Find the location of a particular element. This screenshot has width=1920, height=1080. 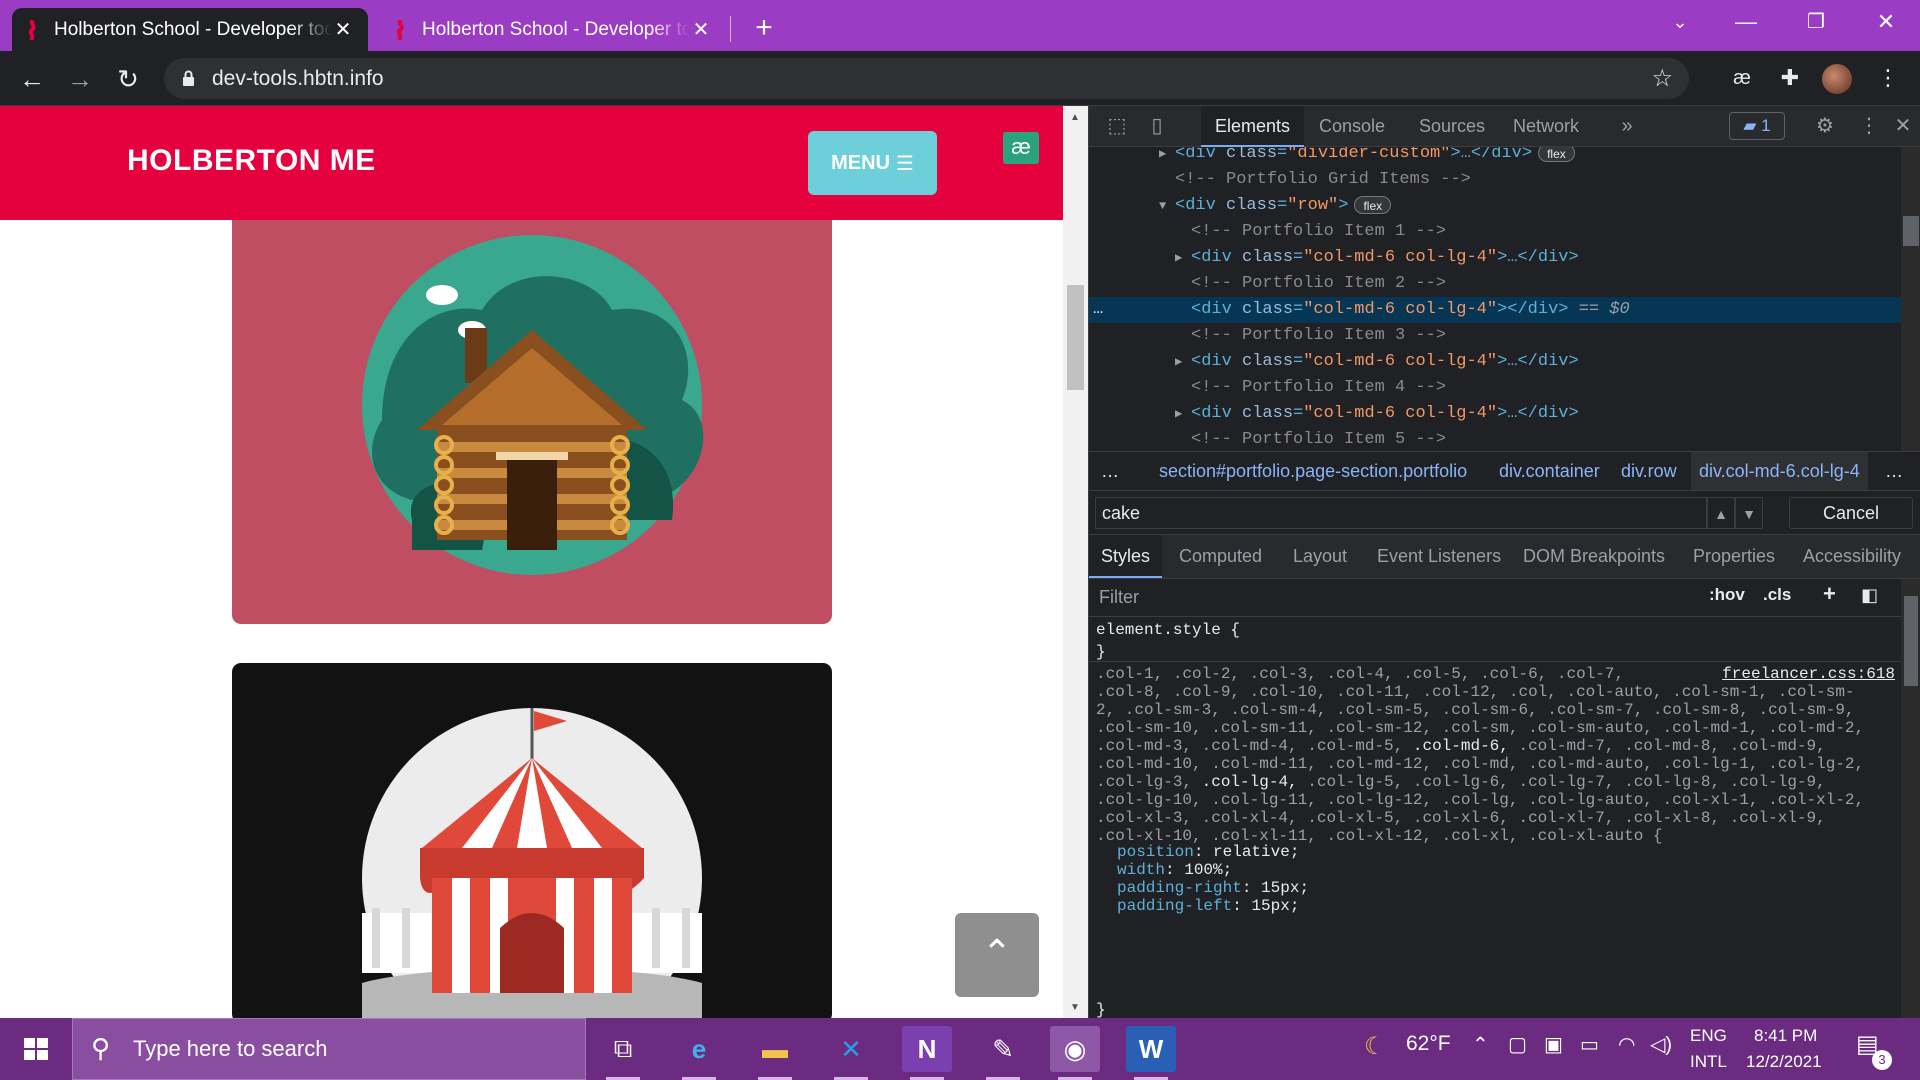

style-declaration: padding-left: 15px; is located at coordinates (1208, 906).